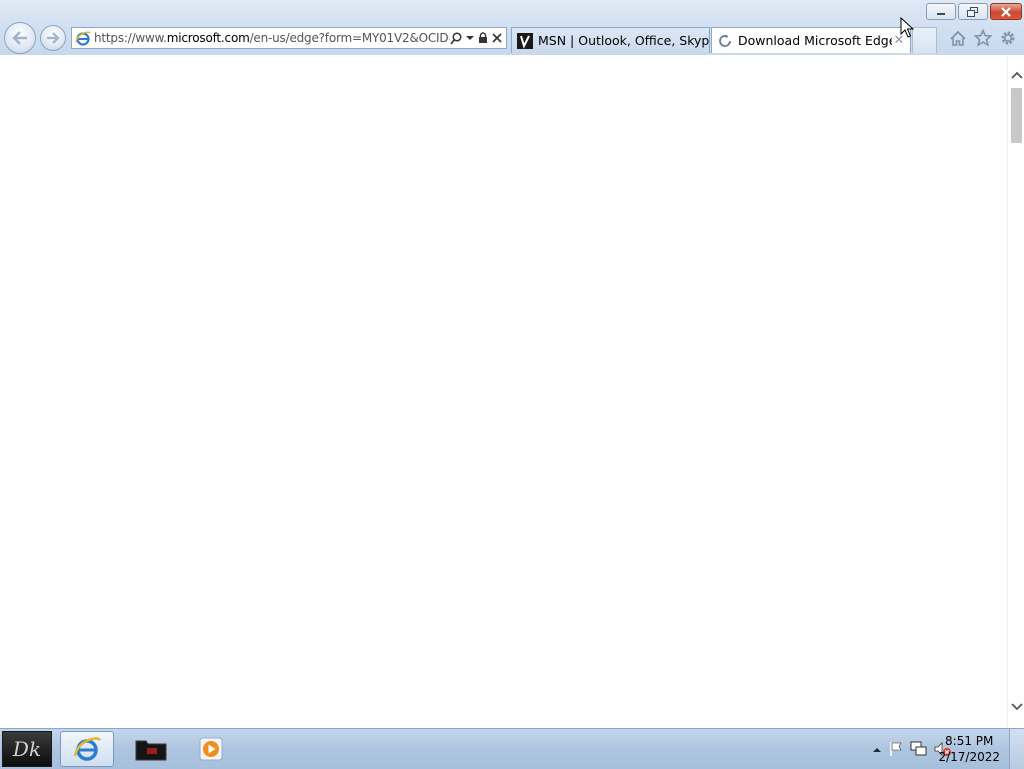 This screenshot has height=769, width=1024. I want to click on internet-explorer-icon, so click(87, 749).